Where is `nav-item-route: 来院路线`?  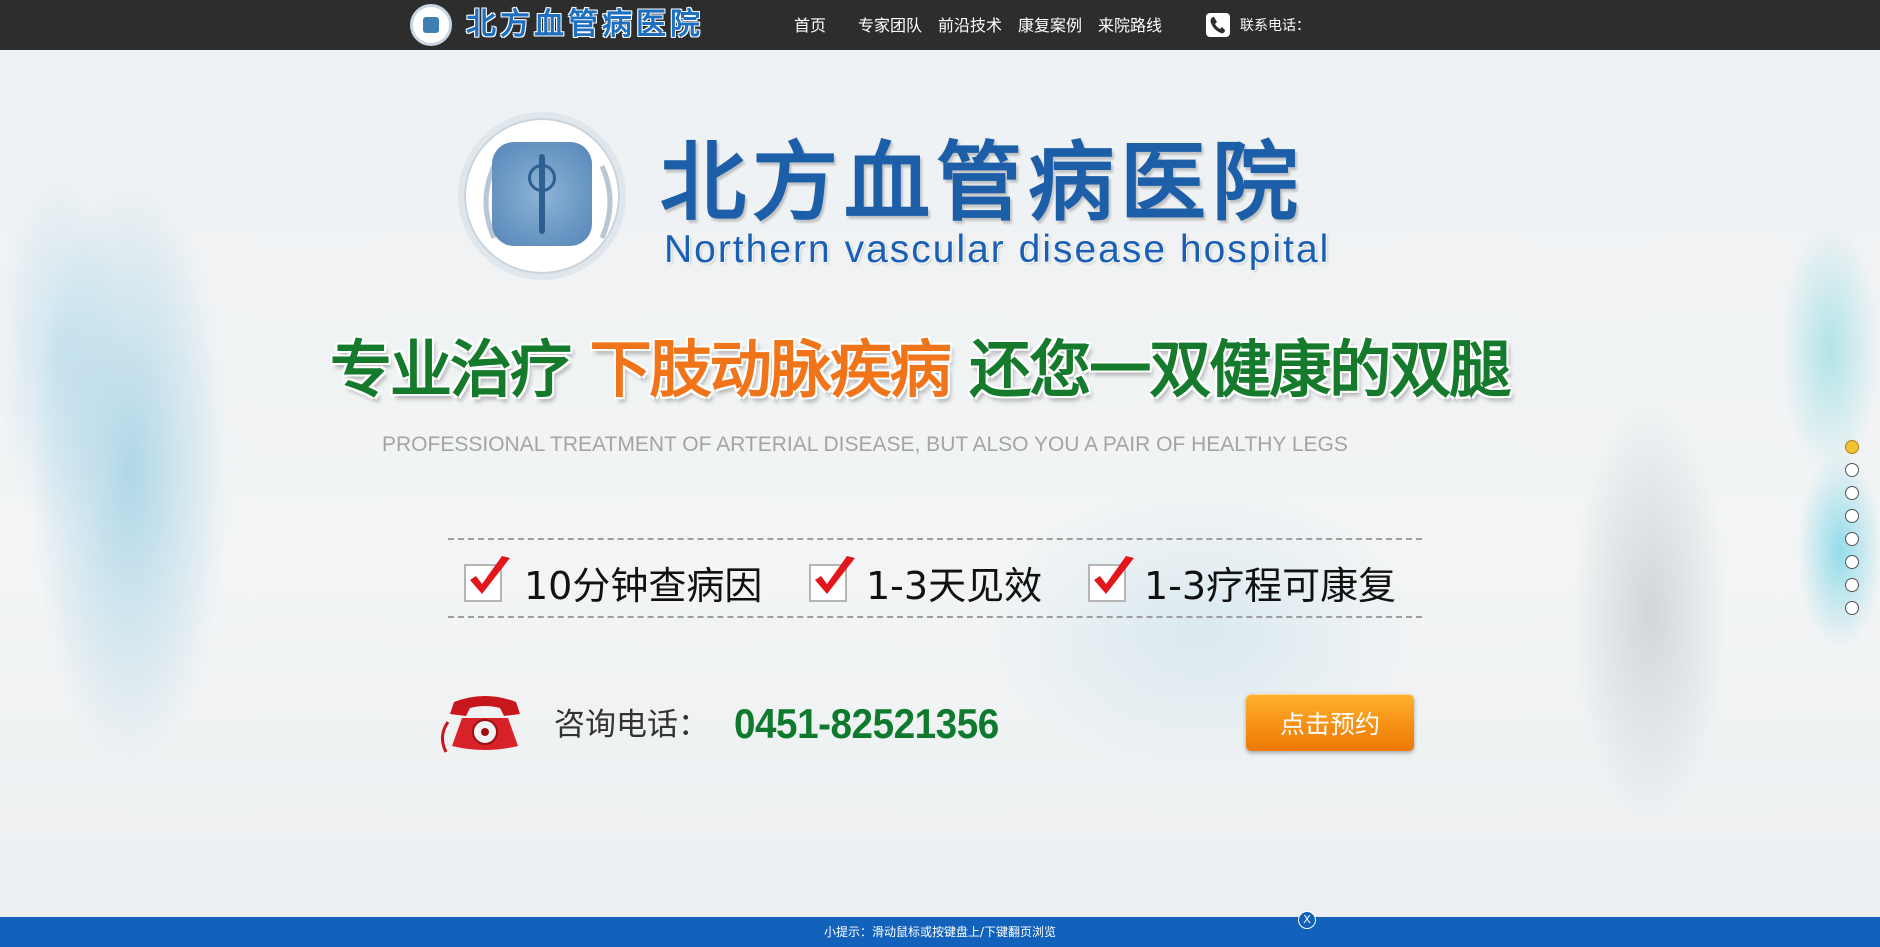 nav-item-route: 来院路线 is located at coordinates (1130, 25).